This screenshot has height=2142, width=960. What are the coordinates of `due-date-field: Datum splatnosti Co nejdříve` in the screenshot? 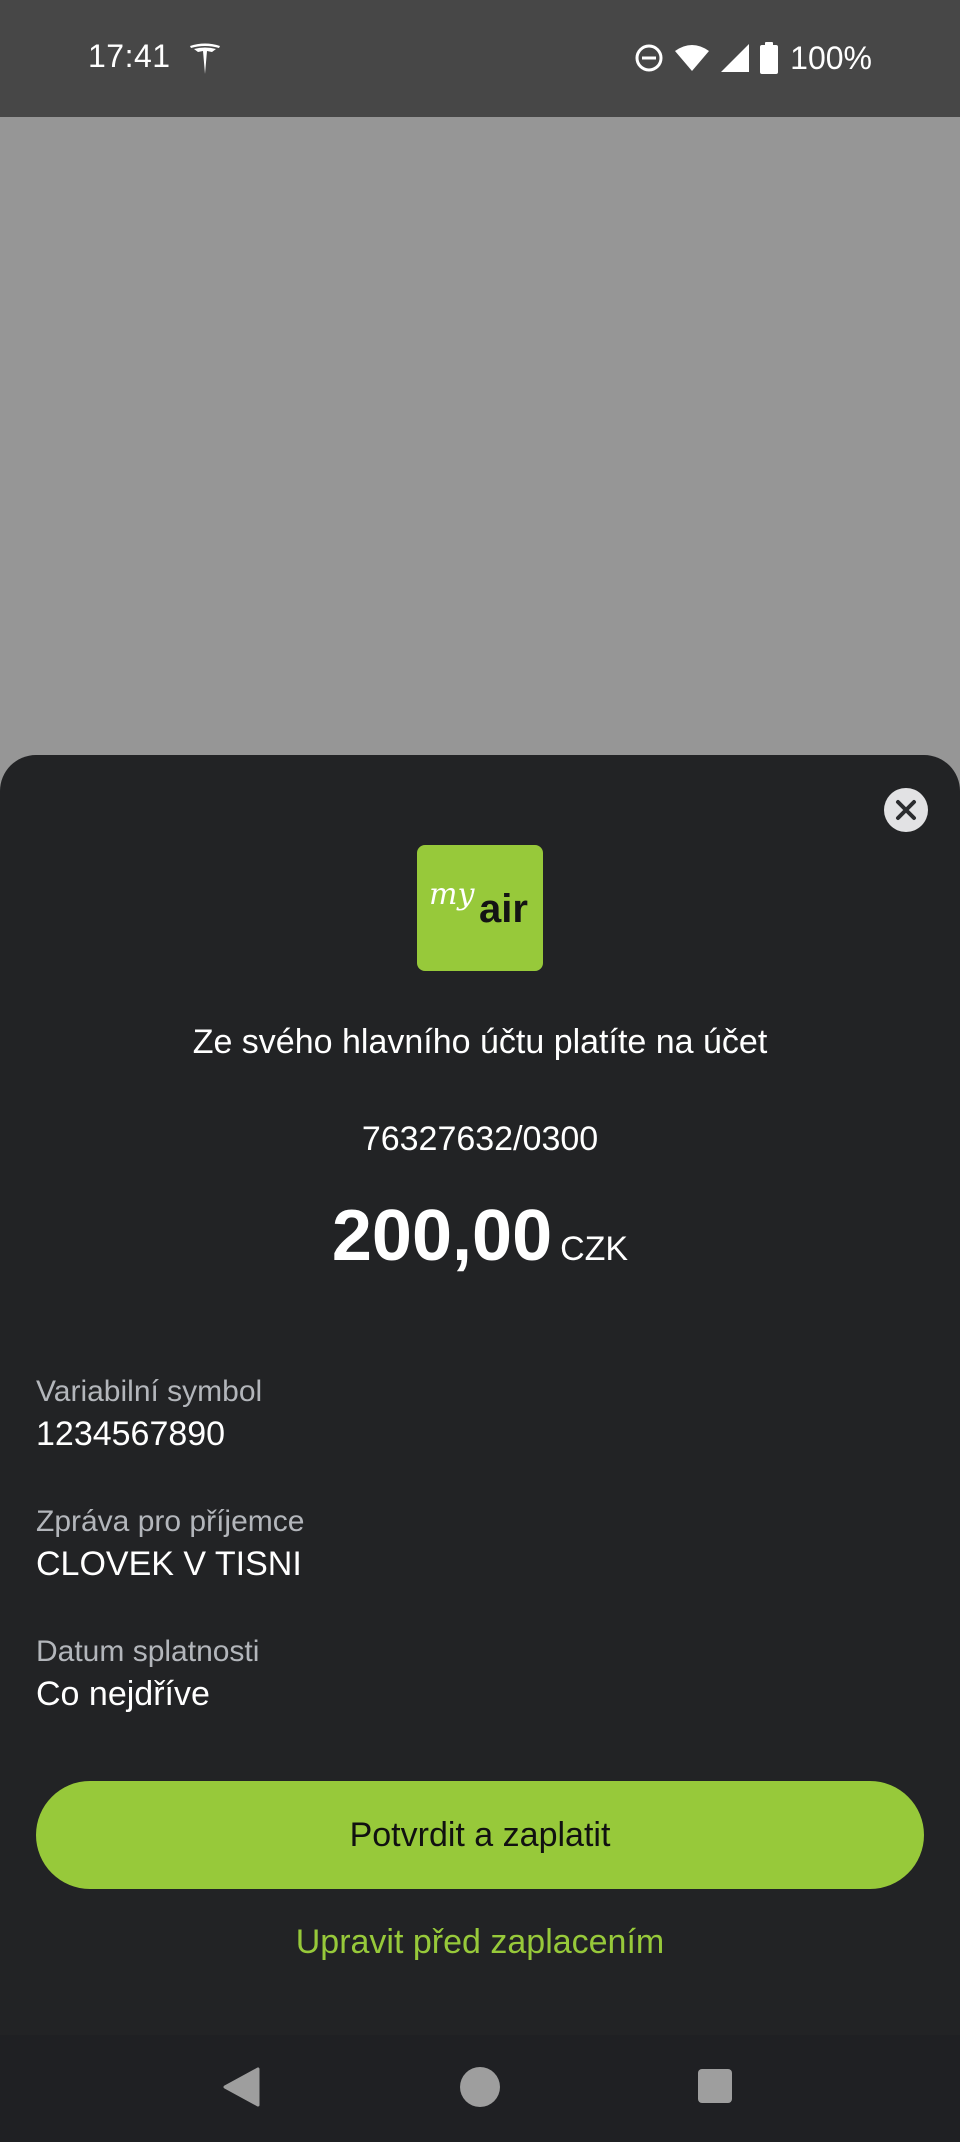 It's located at (147, 1674).